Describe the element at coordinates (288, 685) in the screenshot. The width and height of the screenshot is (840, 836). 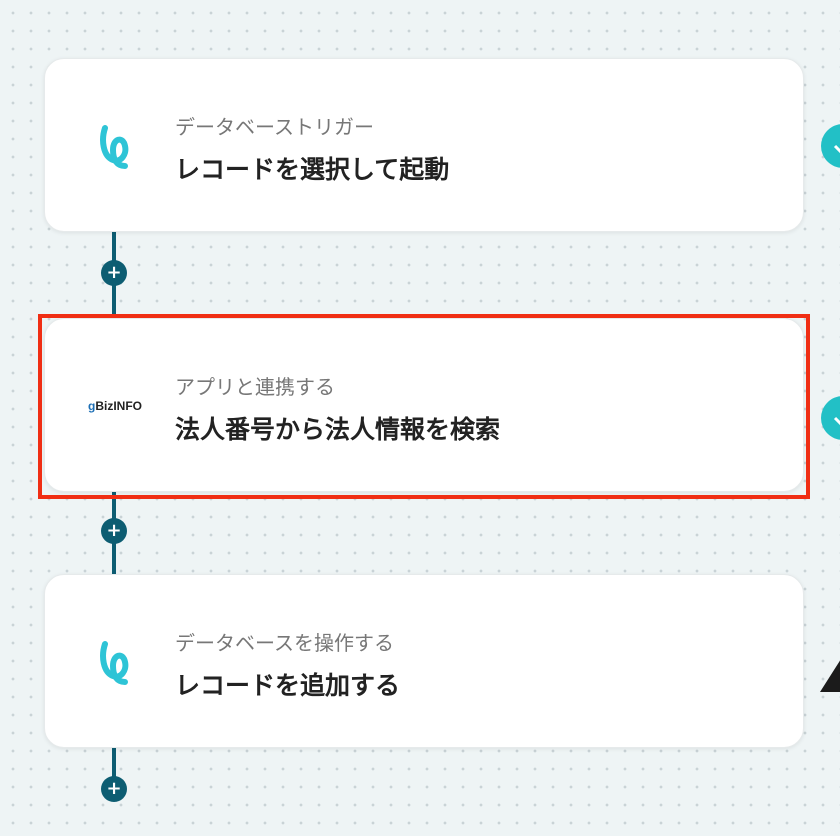
I see `step-title: レコードを追加する` at that location.